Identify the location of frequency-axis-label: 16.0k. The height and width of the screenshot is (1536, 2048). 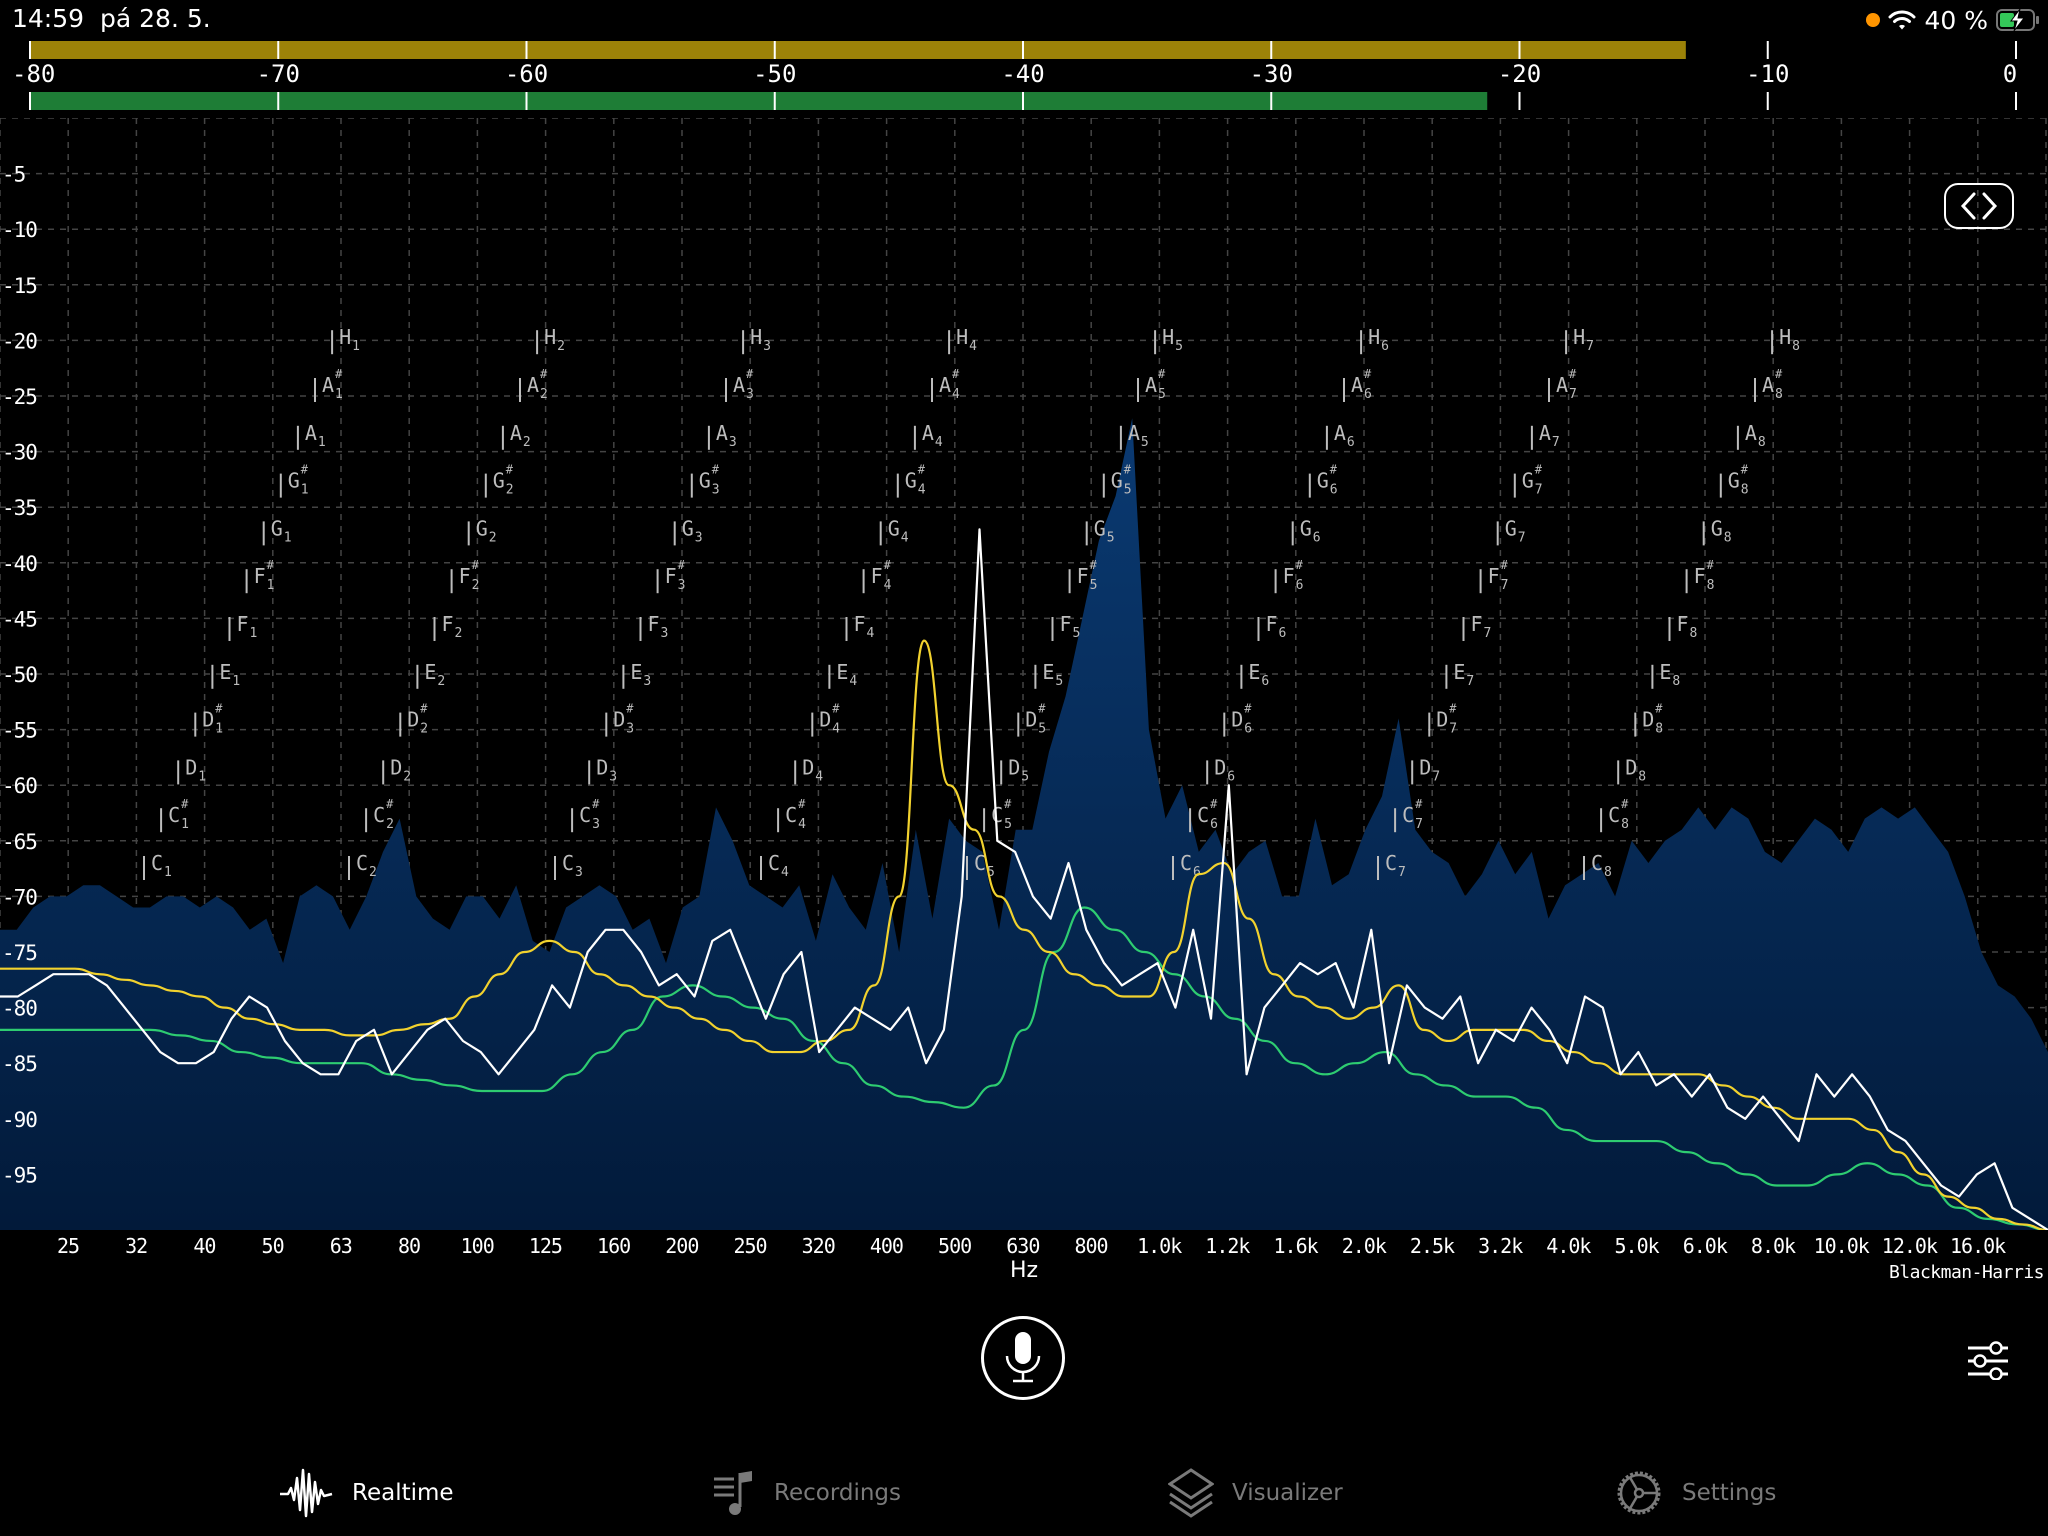
(1977, 1246).